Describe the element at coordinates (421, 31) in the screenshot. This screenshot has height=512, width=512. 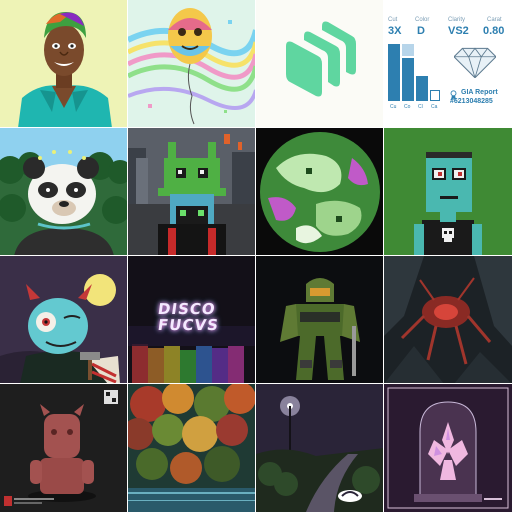
I see `color-value: D` at that location.